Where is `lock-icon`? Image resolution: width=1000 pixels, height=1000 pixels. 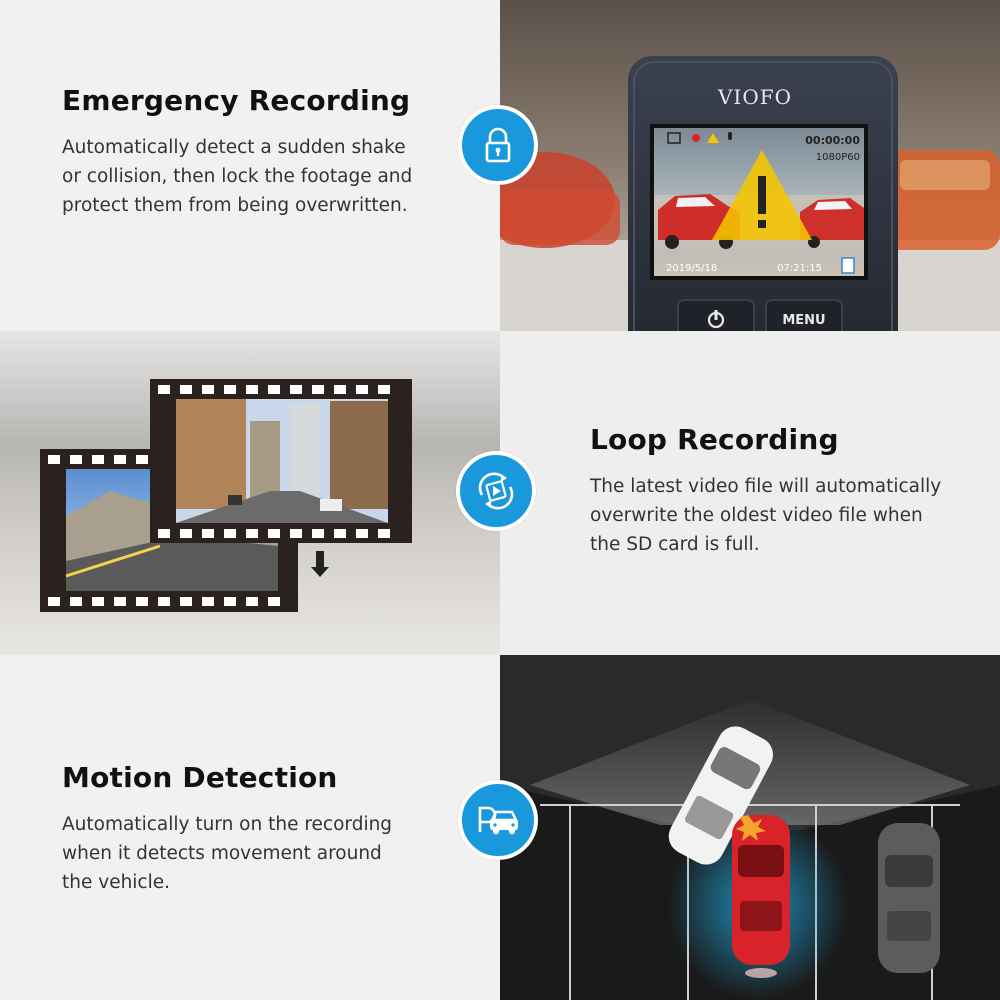
lock-icon is located at coordinates (498, 145).